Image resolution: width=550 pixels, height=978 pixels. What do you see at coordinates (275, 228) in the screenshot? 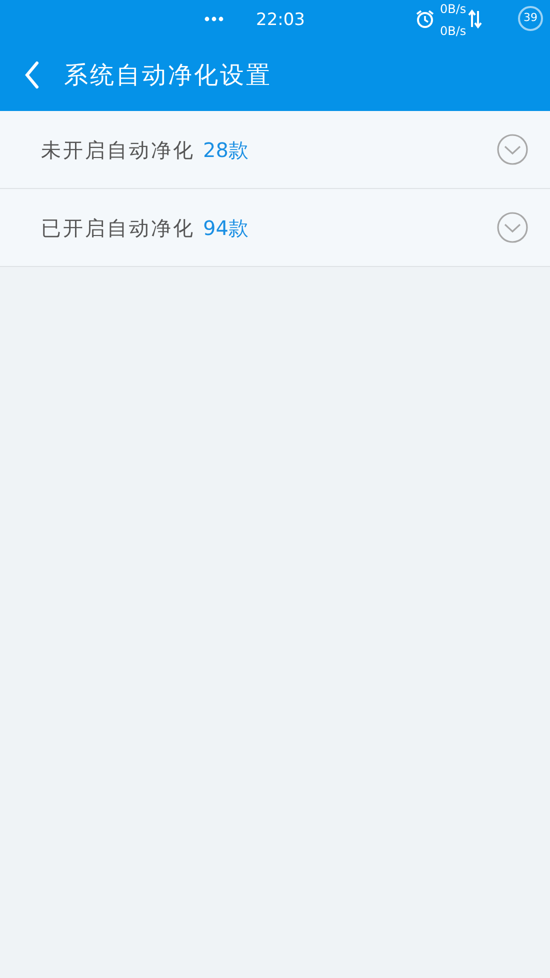
I see `category-row: 已开启自动净化 94款` at bounding box center [275, 228].